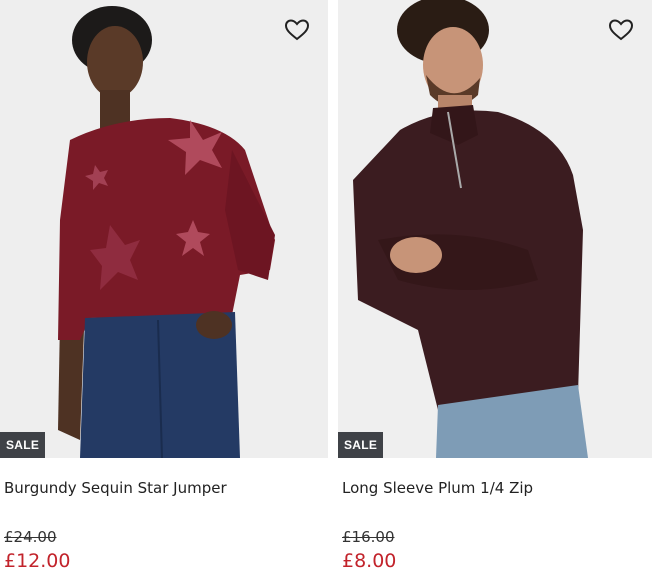  What do you see at coordinates (115, 488) in the screenshot?
I see `product-name: Burgundy Sequin Star Jumper` at bounding box center [115, 488].